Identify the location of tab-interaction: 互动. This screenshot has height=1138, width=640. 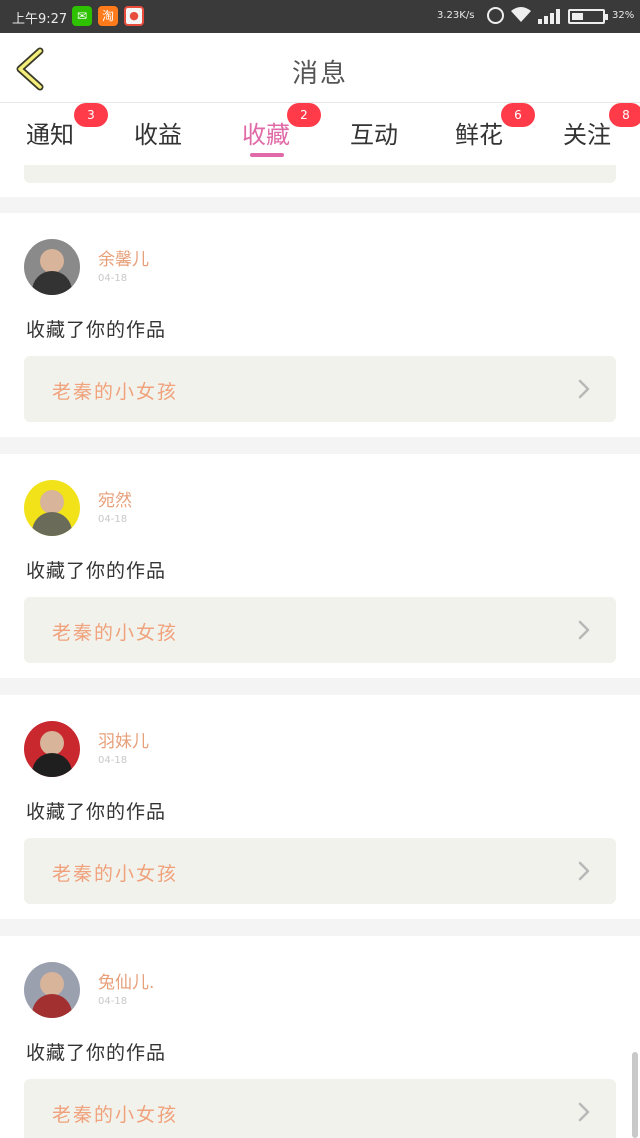
(374, 132).